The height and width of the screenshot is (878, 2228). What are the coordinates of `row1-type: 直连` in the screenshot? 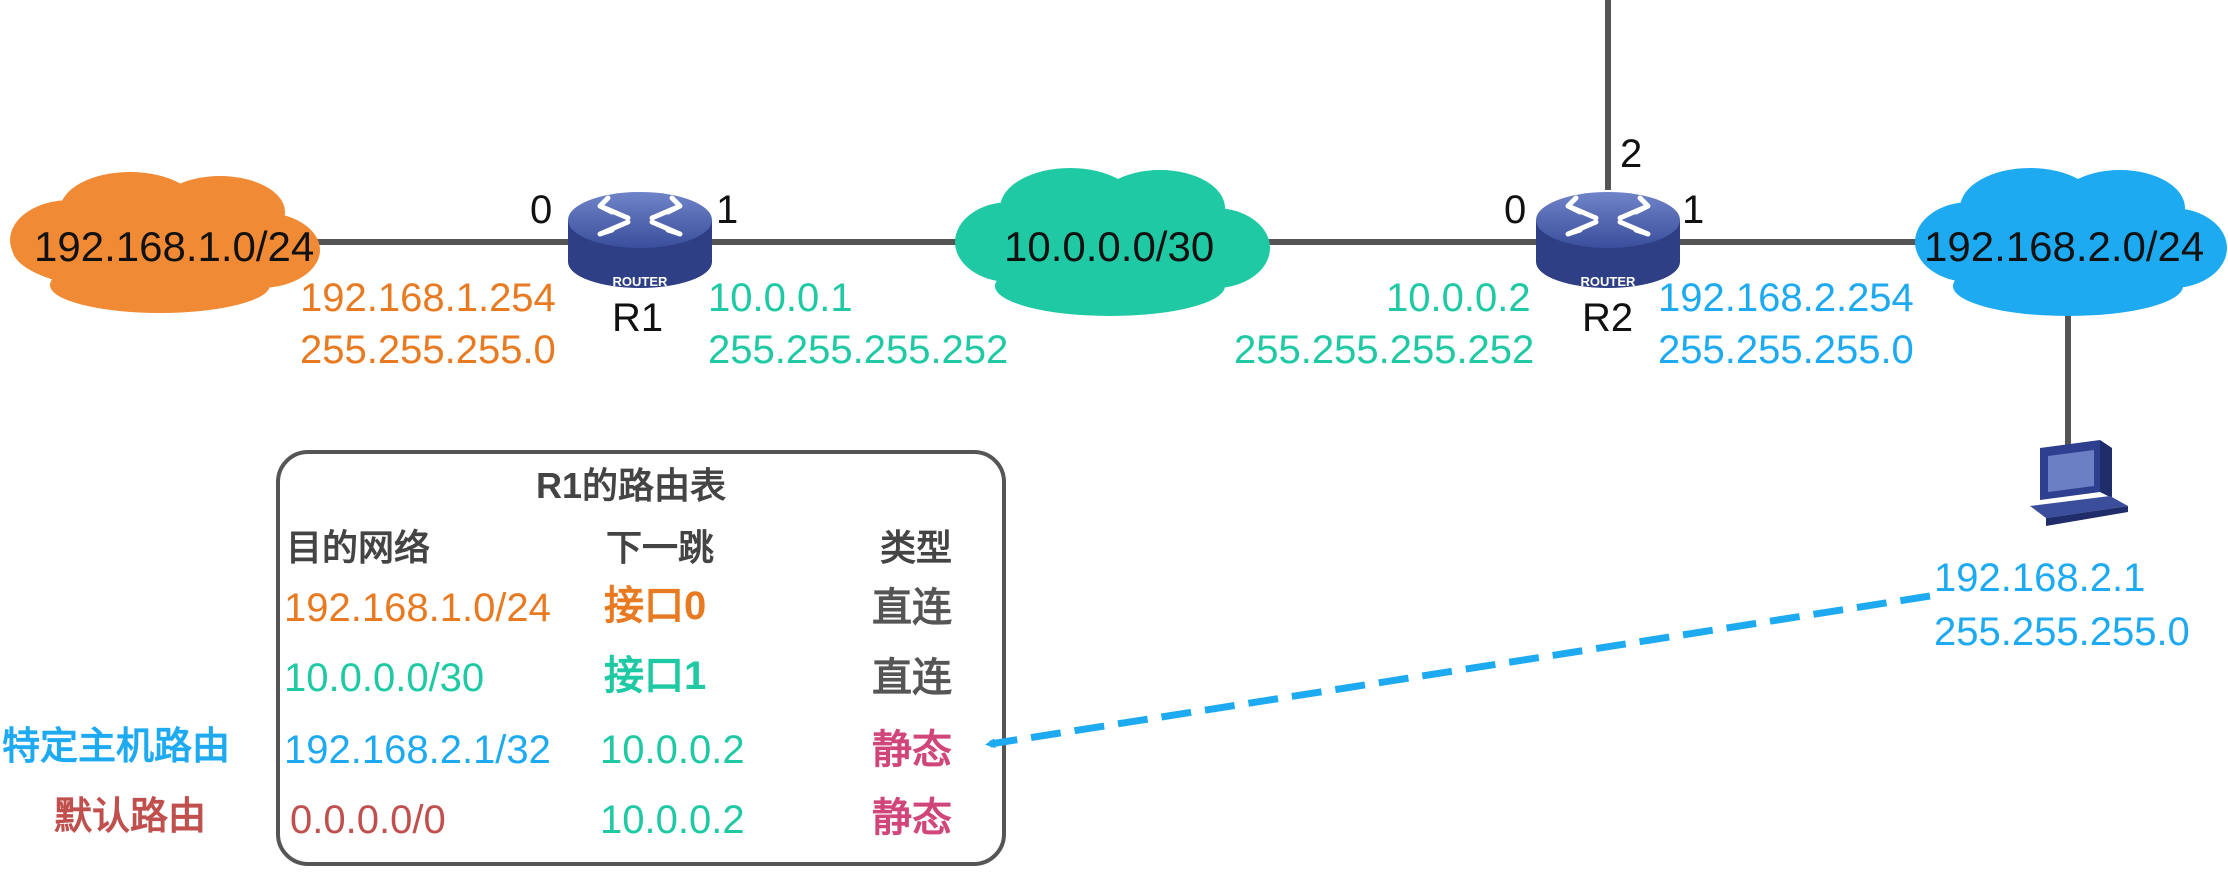 It's located at (912, 608).